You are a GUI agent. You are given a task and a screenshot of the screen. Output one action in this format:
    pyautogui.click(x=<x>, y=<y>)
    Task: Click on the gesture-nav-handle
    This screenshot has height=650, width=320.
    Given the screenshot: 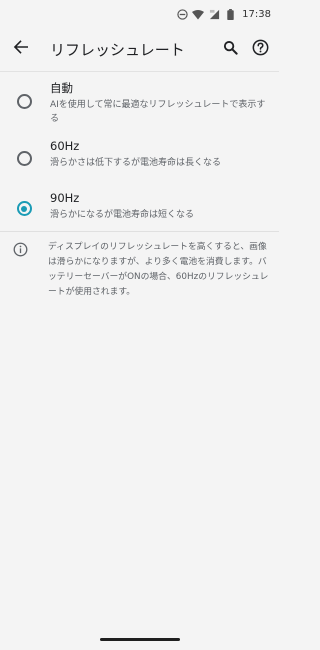 What is the action you would take?
    pyautogui.click(x=139, y=639)
    